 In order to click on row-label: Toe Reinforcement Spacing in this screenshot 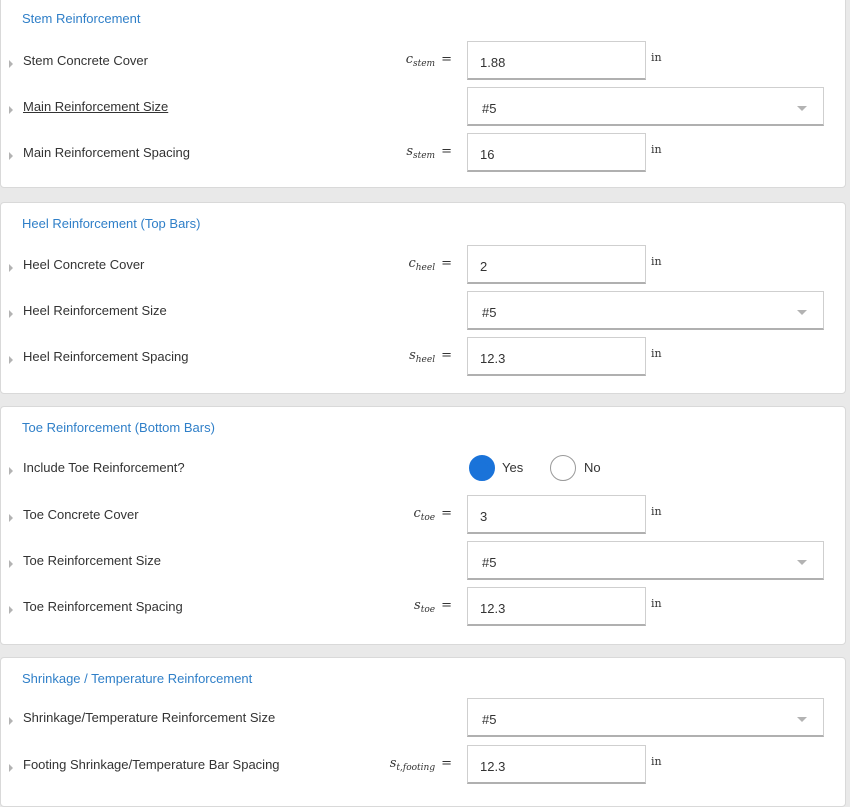, I will do `click(103, 606)`.